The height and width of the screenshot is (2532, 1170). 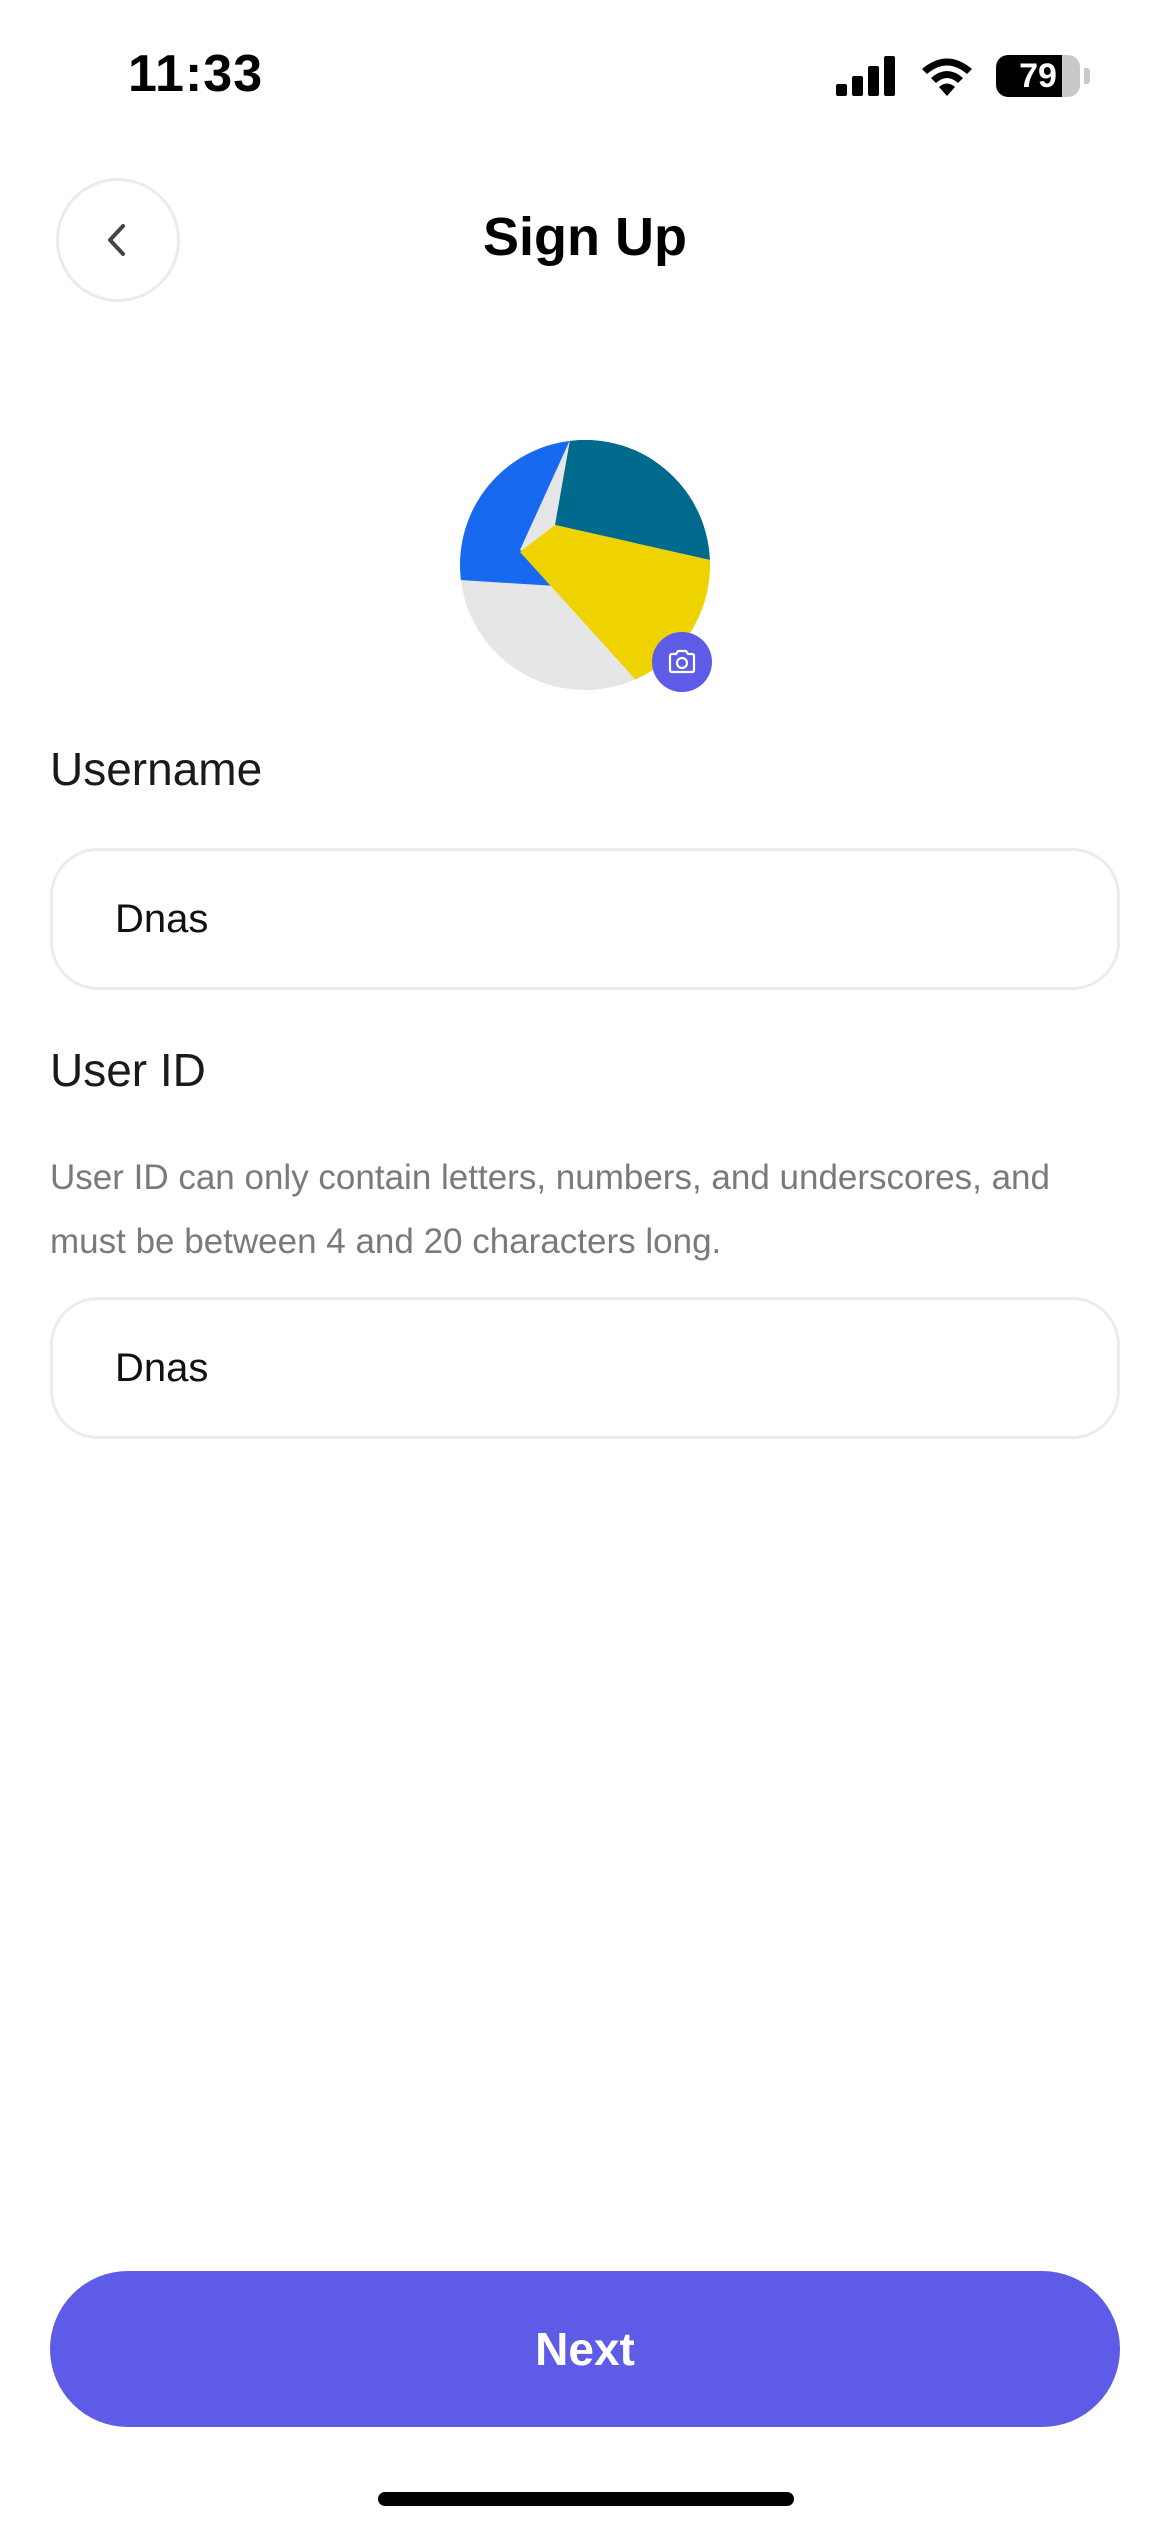 I want to click on cellular-signal-icon, so click(x=865, y=76).